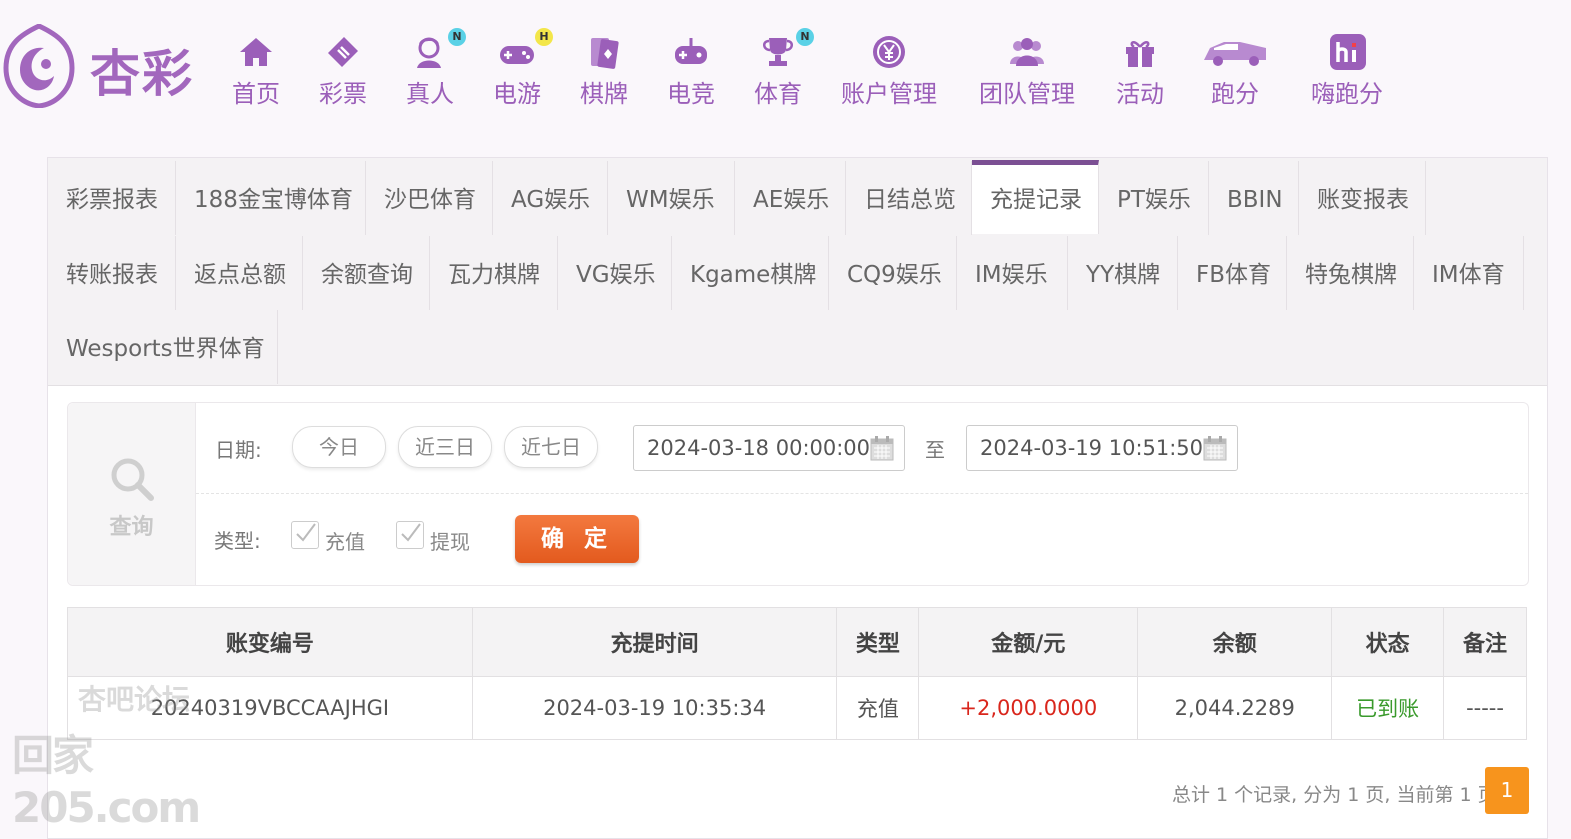  What do you see at coordinates (1028, 642) in the screenshot?
I see `column-header: 金额/元` at bounding box center [1028, 642].